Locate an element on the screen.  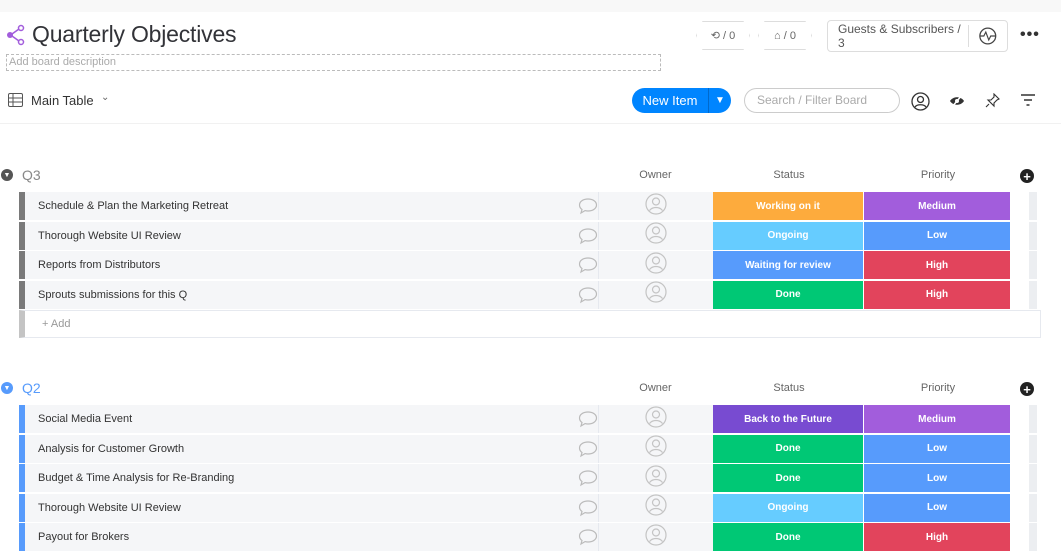
activity-icon is located at coordinates (988, 36).